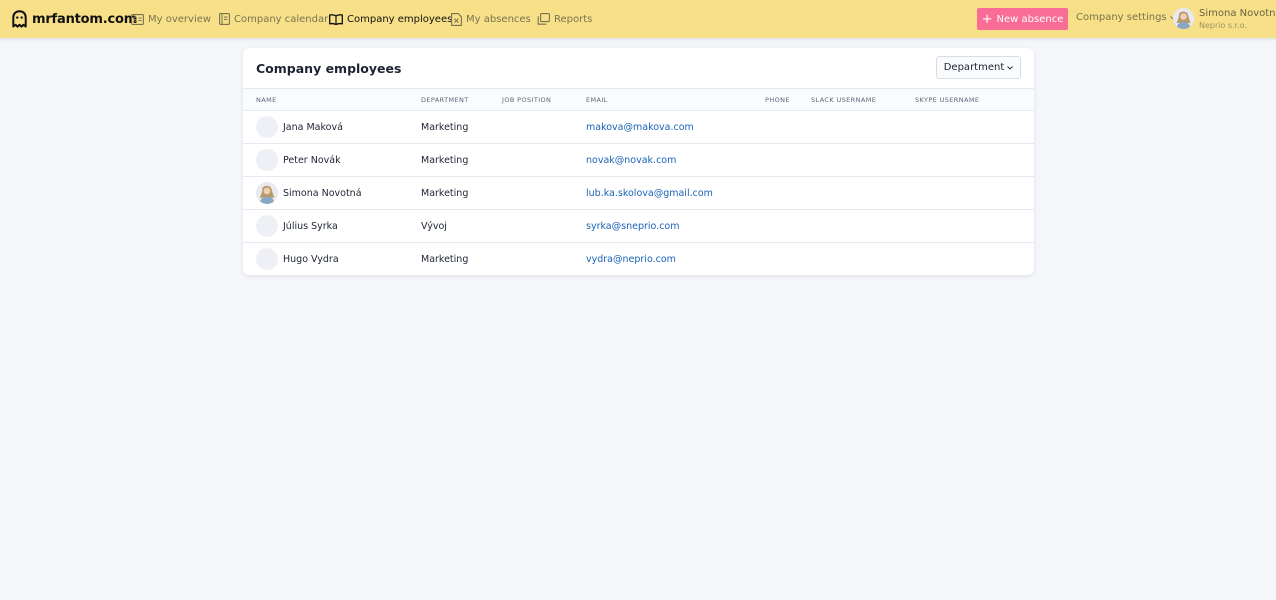 This screenshot has height=600, width=1276. What do you see at coordinates (311, 259) in the screenshot?
I see `employee-name: Hugo Vydra` at bounding box center [311, 259].